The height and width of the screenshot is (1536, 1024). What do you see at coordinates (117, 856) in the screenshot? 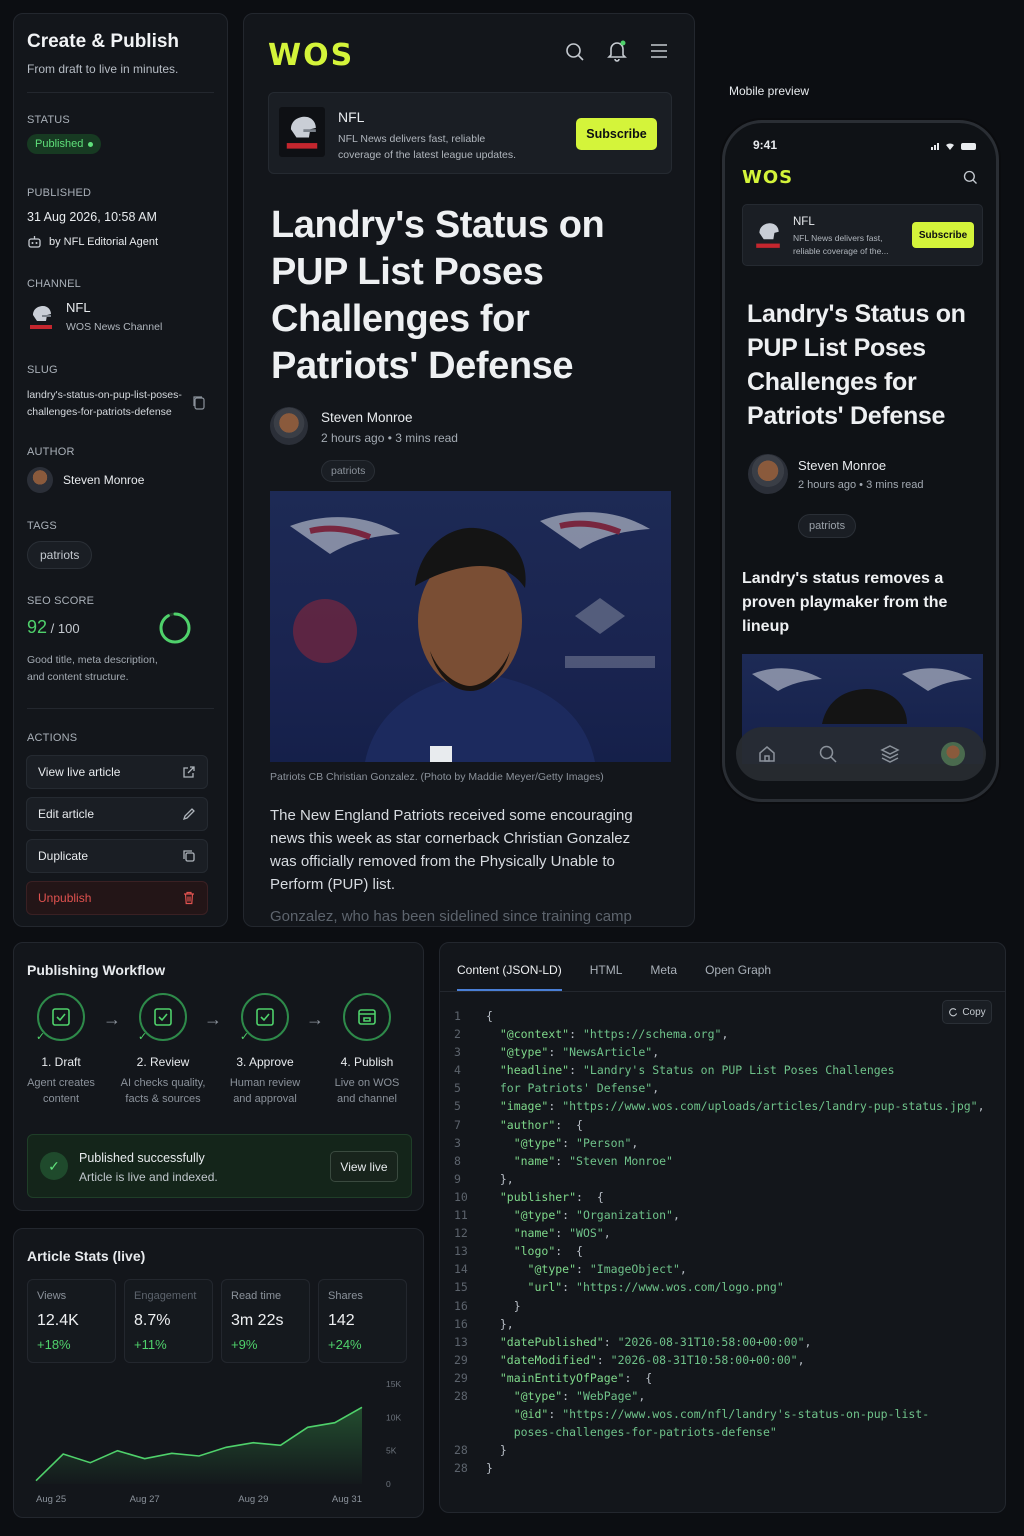
I see `duplicate-button: Duplicate` at bounding box center [117, 856].